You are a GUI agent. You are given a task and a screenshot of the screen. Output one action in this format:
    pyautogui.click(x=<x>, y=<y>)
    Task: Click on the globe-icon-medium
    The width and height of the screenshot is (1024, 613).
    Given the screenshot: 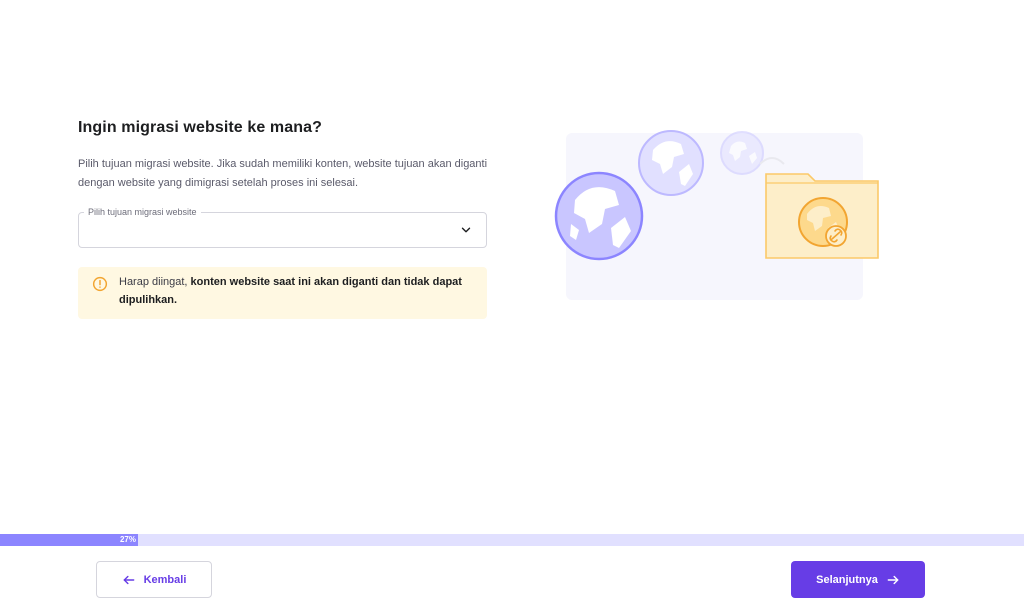 What is the action you would take?
    pyautogui.click(x=671, y=163)
    